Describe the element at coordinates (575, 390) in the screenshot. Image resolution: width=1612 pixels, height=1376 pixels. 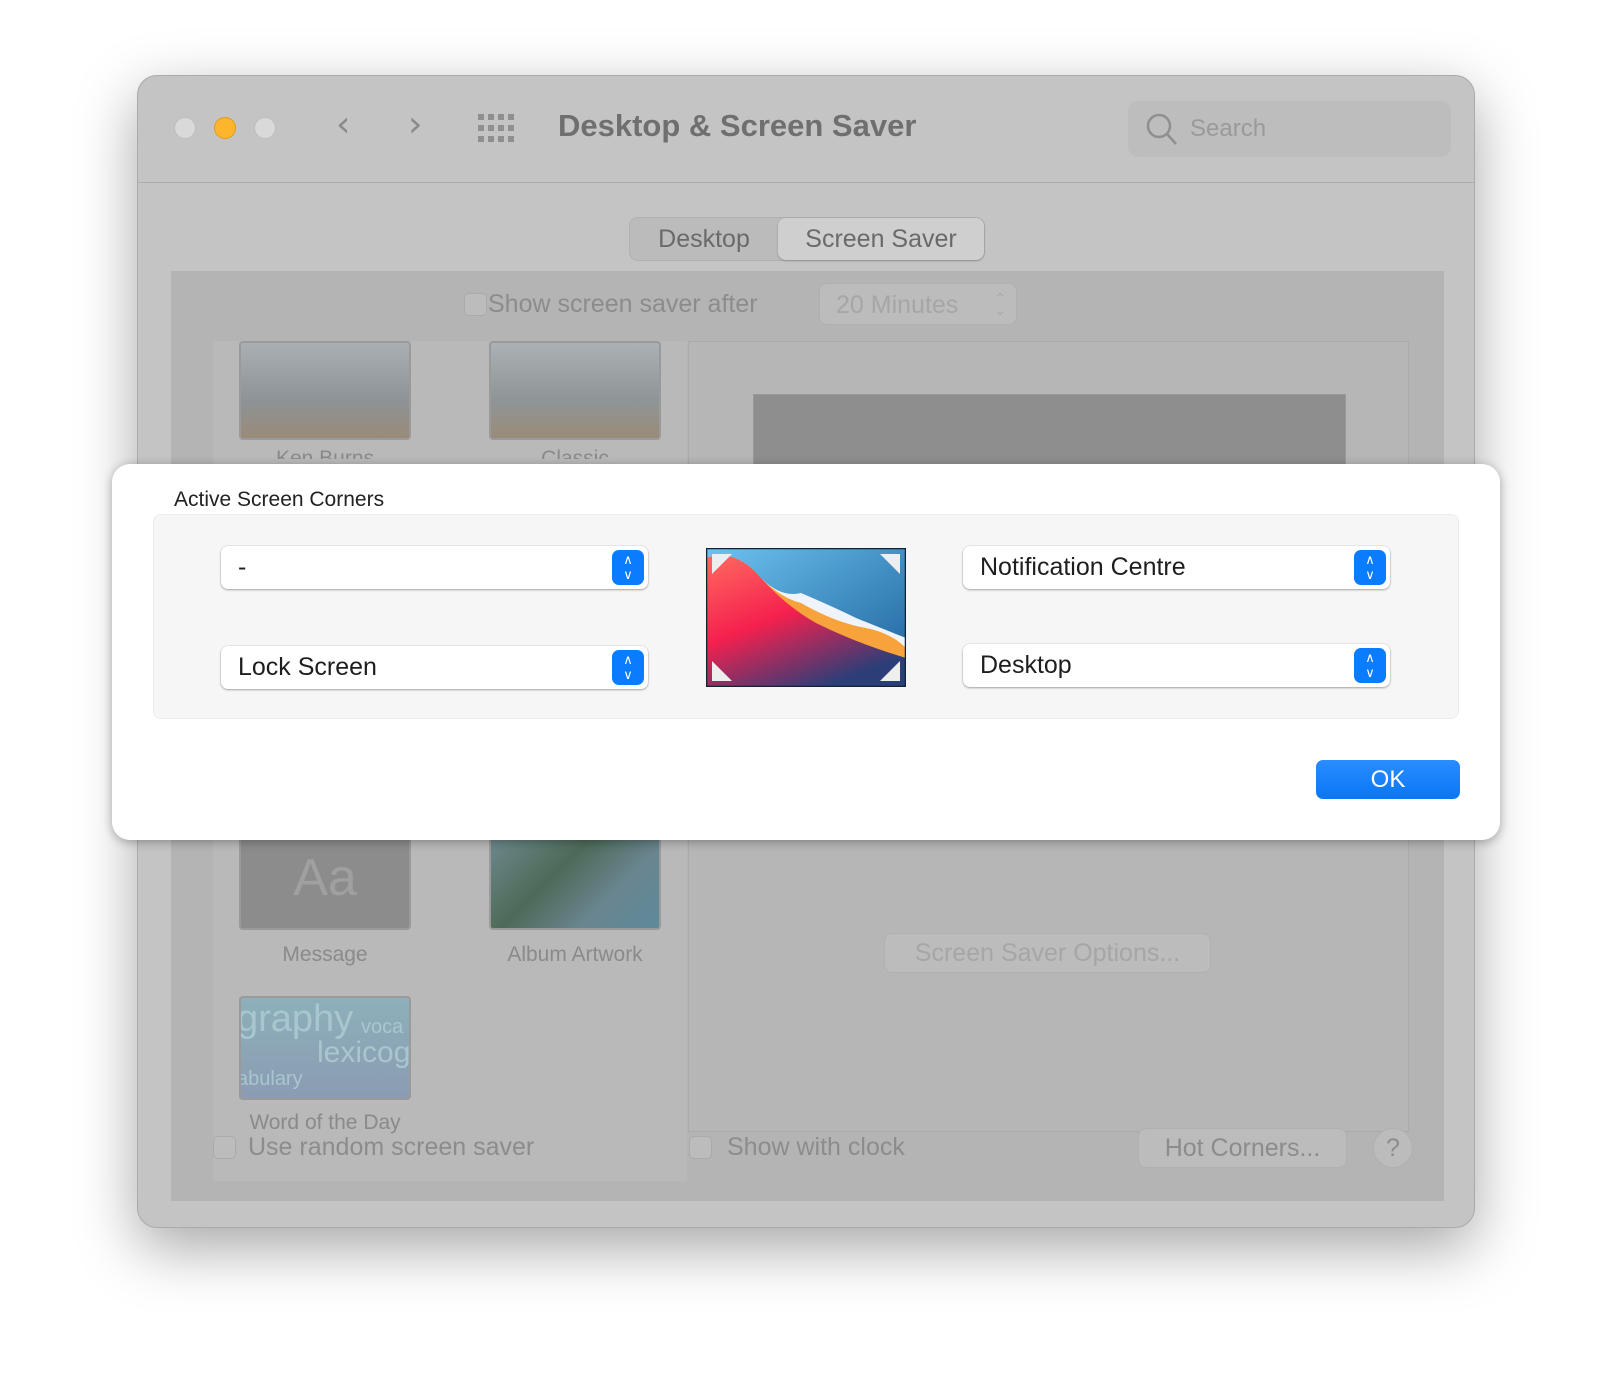
I see `saver-thumb-classic` at that location.